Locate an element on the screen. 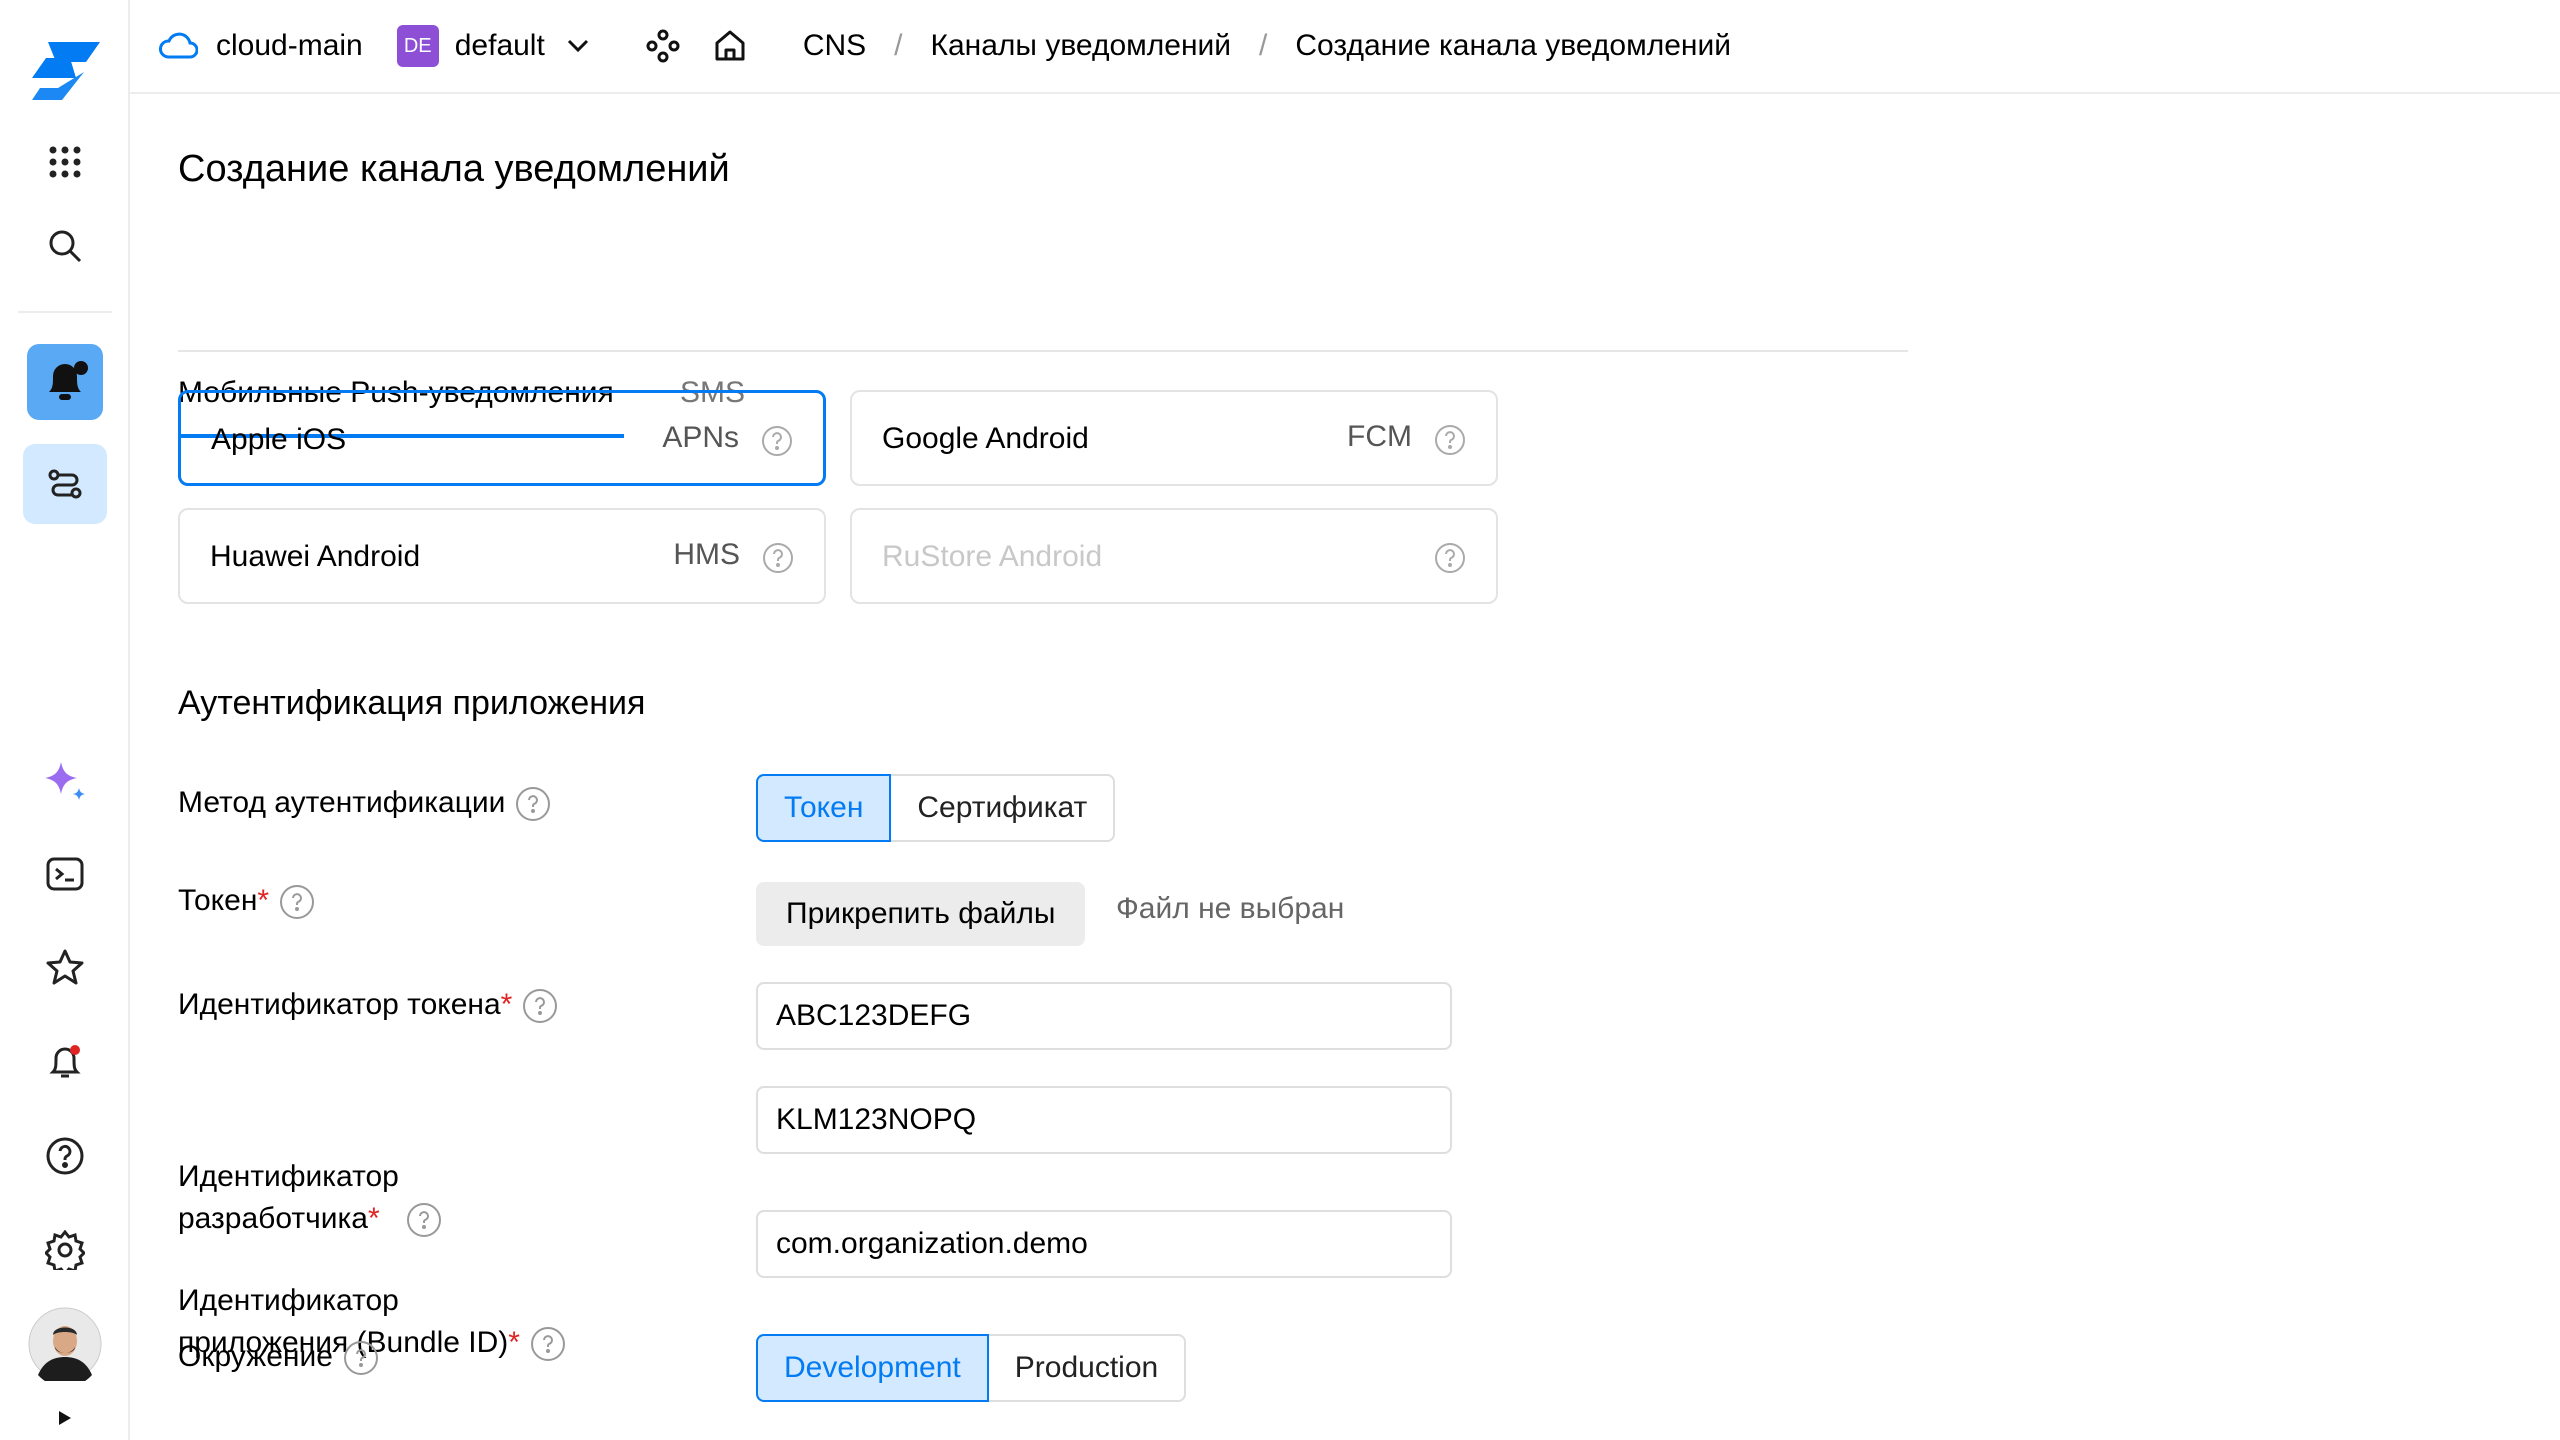 This screenshot has width=2560, height=1440. notifications-bell-icon is located at coordinates (65, 1062).